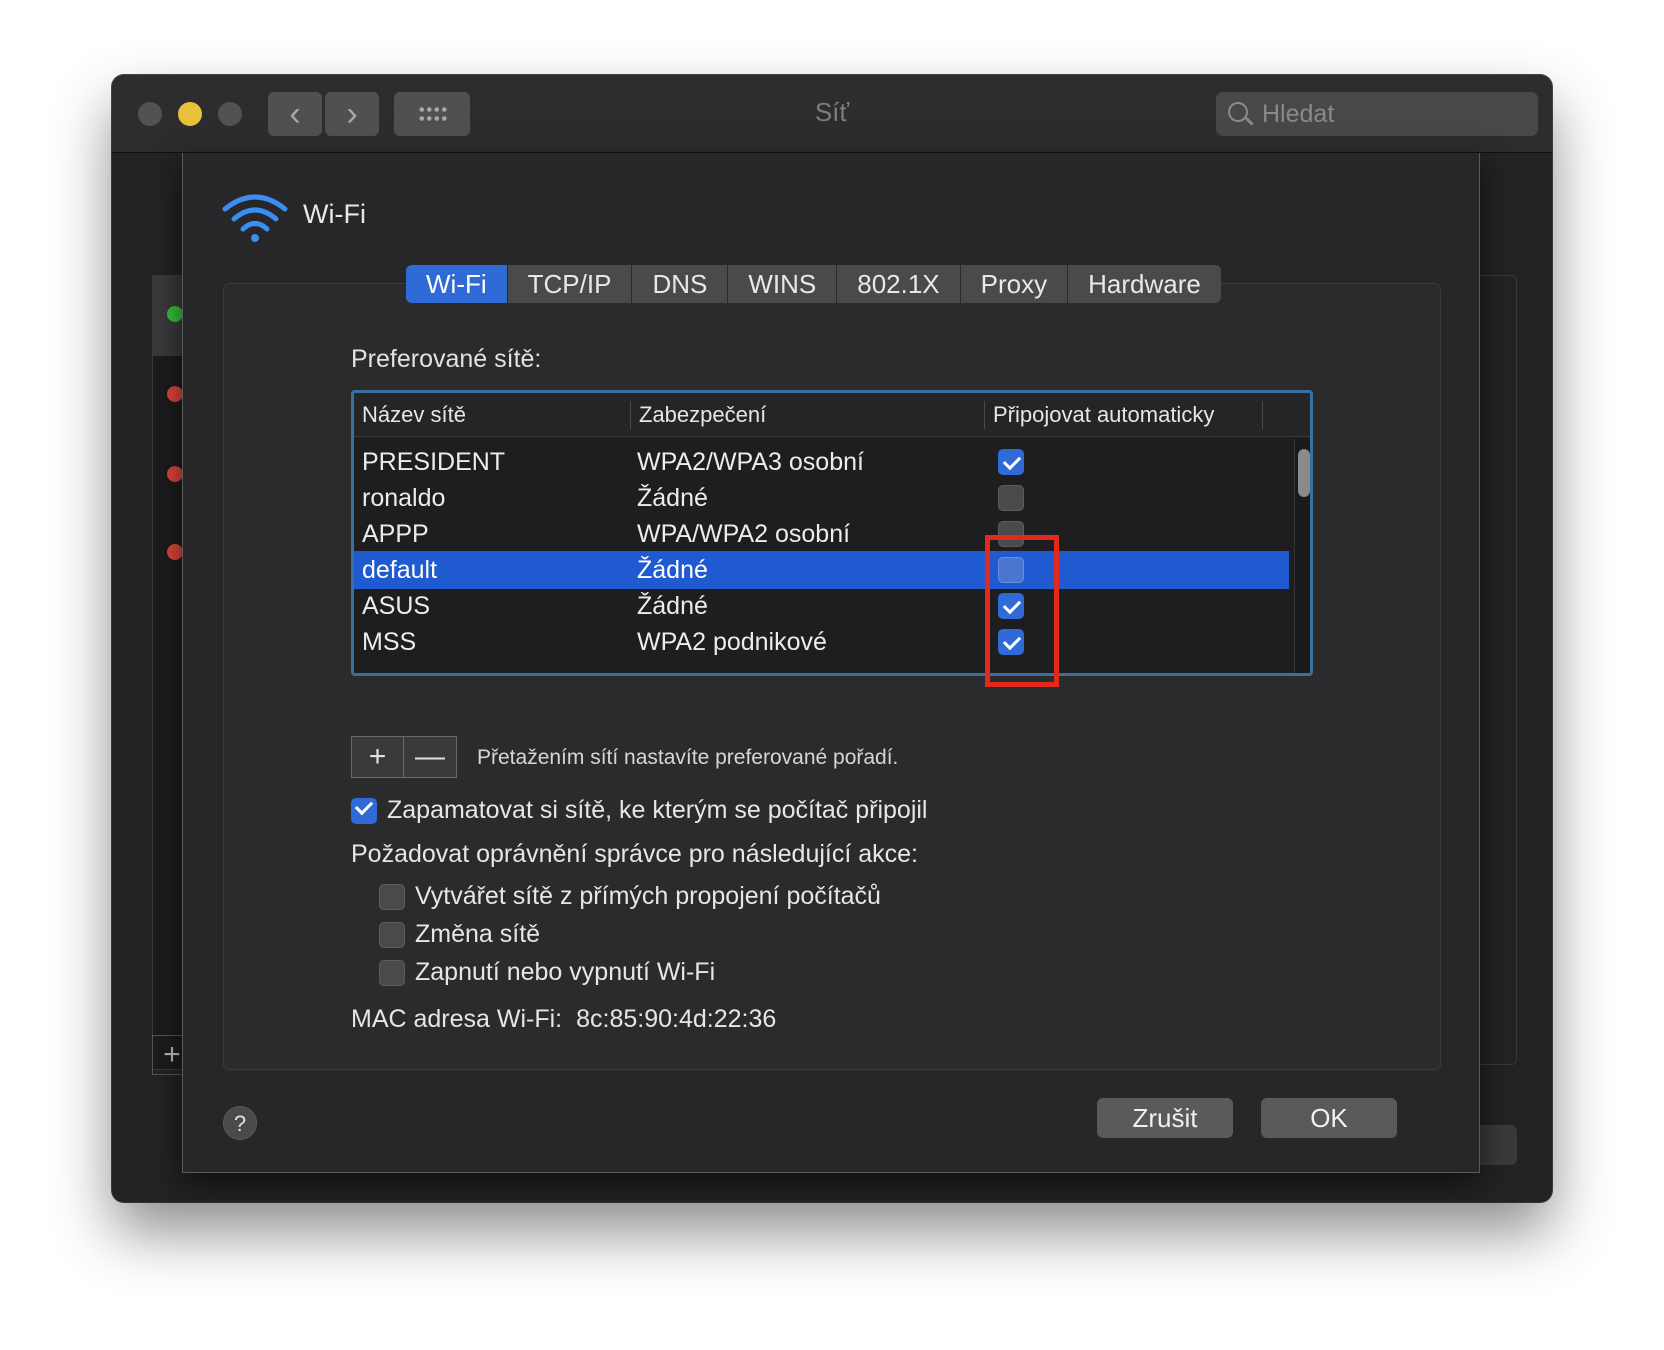  Describe the element at coordinates (821, 498) in the screenshot. I see `table-row: ronaldo Žádné` at that location.